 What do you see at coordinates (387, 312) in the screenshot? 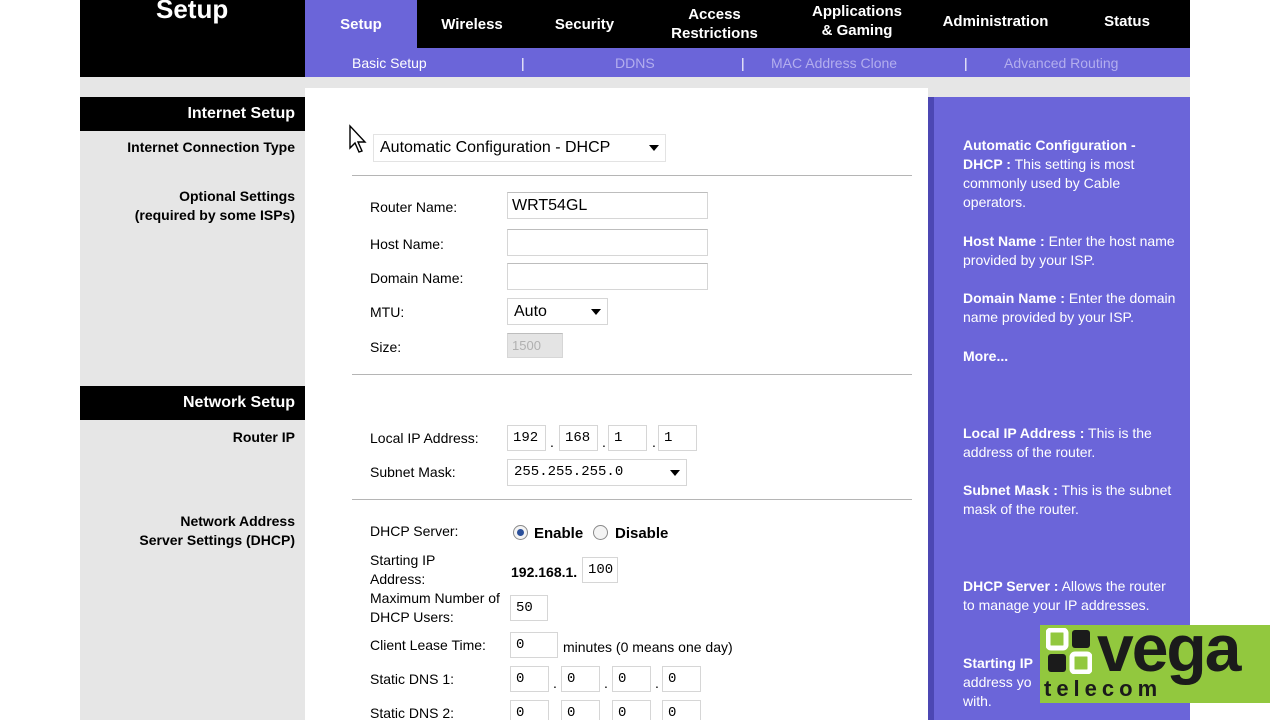
I see `label-mtu: MTU:` at bounding box center [387, 312].